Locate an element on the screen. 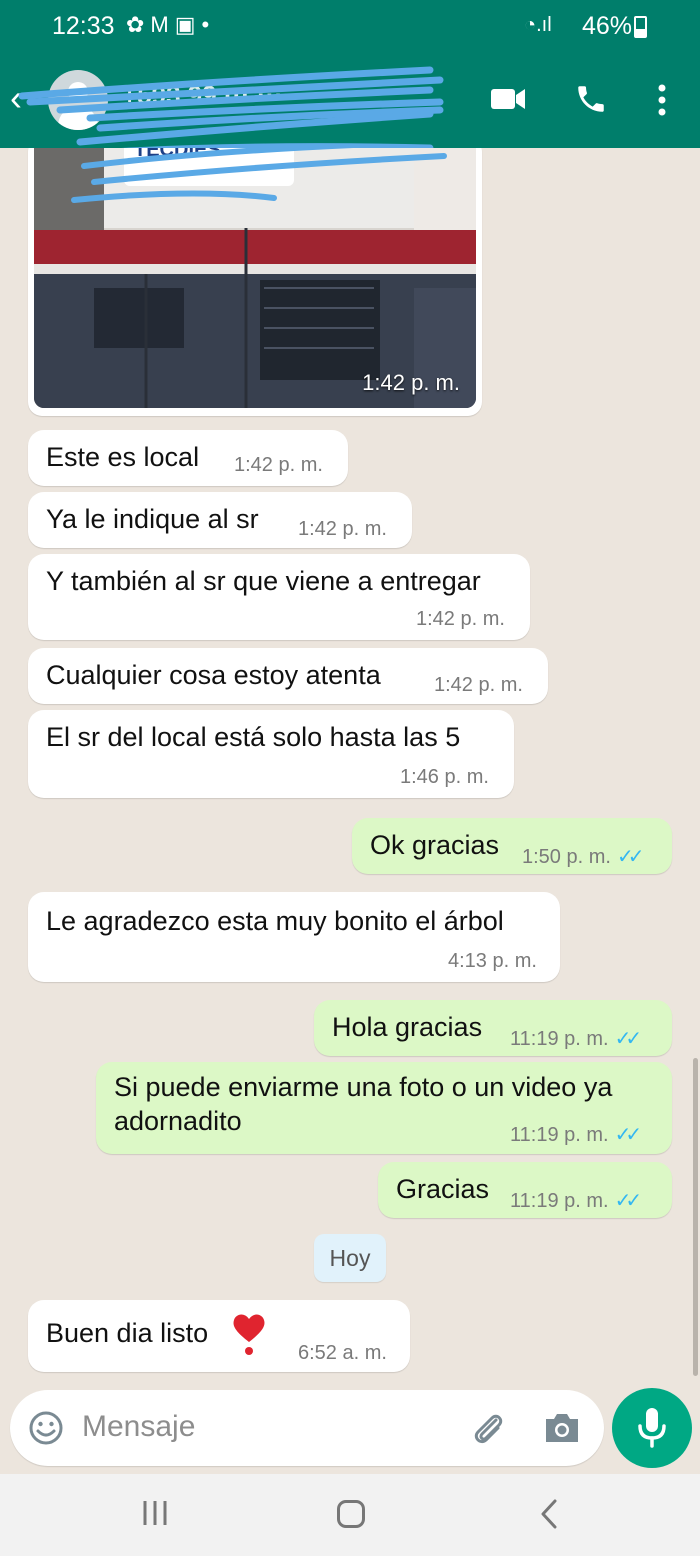 This screenshot has width=700, height=1556. signal-icon: ◔.ıl is located at coordinates (538, 25).